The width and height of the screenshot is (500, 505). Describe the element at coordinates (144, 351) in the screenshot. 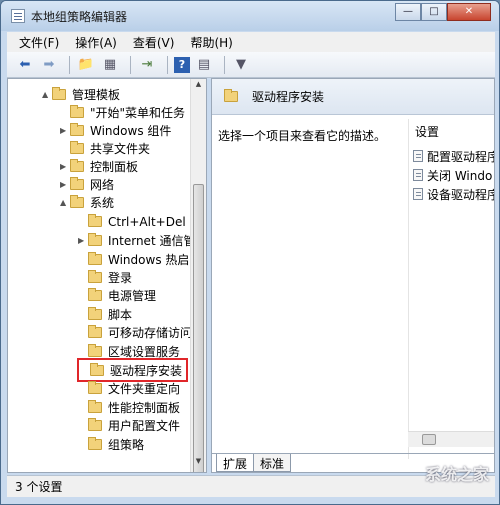

I see `tree-item-label: 区域设置服务` at that location.